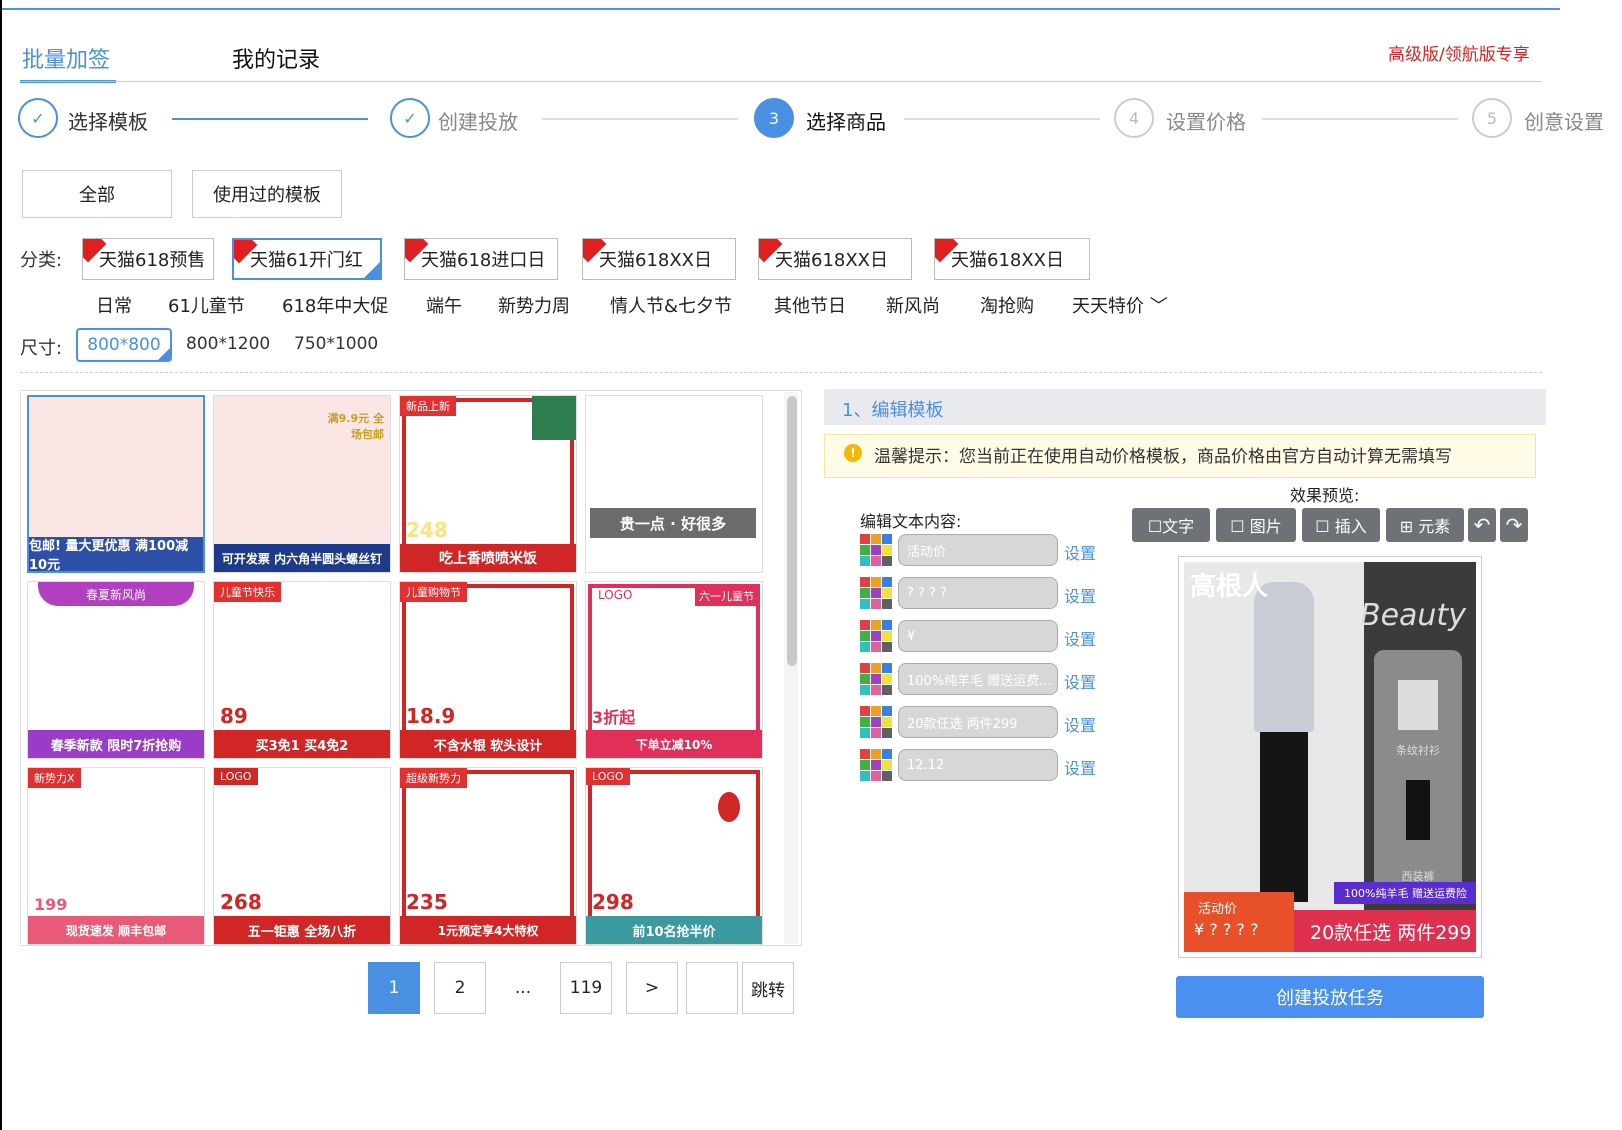 Image resolution: width=1622 pixels, height=1130 pixels. What do you see at coordinates (427, 530) in the screenshot?
I see `template-price: 248` at bounding box center [427, 530].